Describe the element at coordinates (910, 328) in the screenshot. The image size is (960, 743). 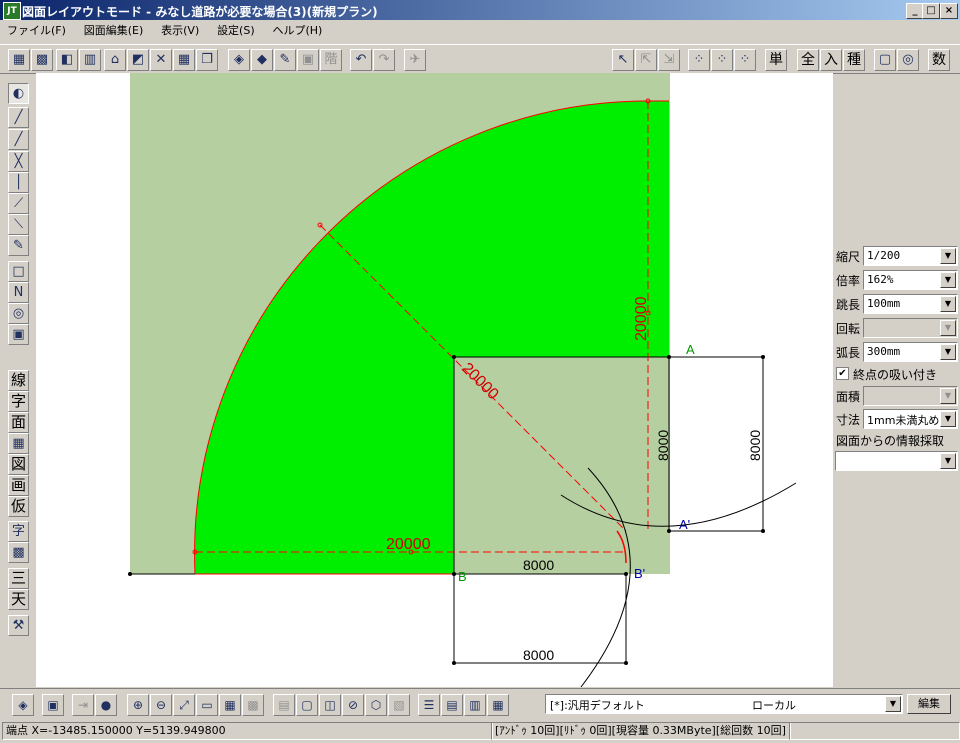
I see `rotate-select: ▼` at that location.